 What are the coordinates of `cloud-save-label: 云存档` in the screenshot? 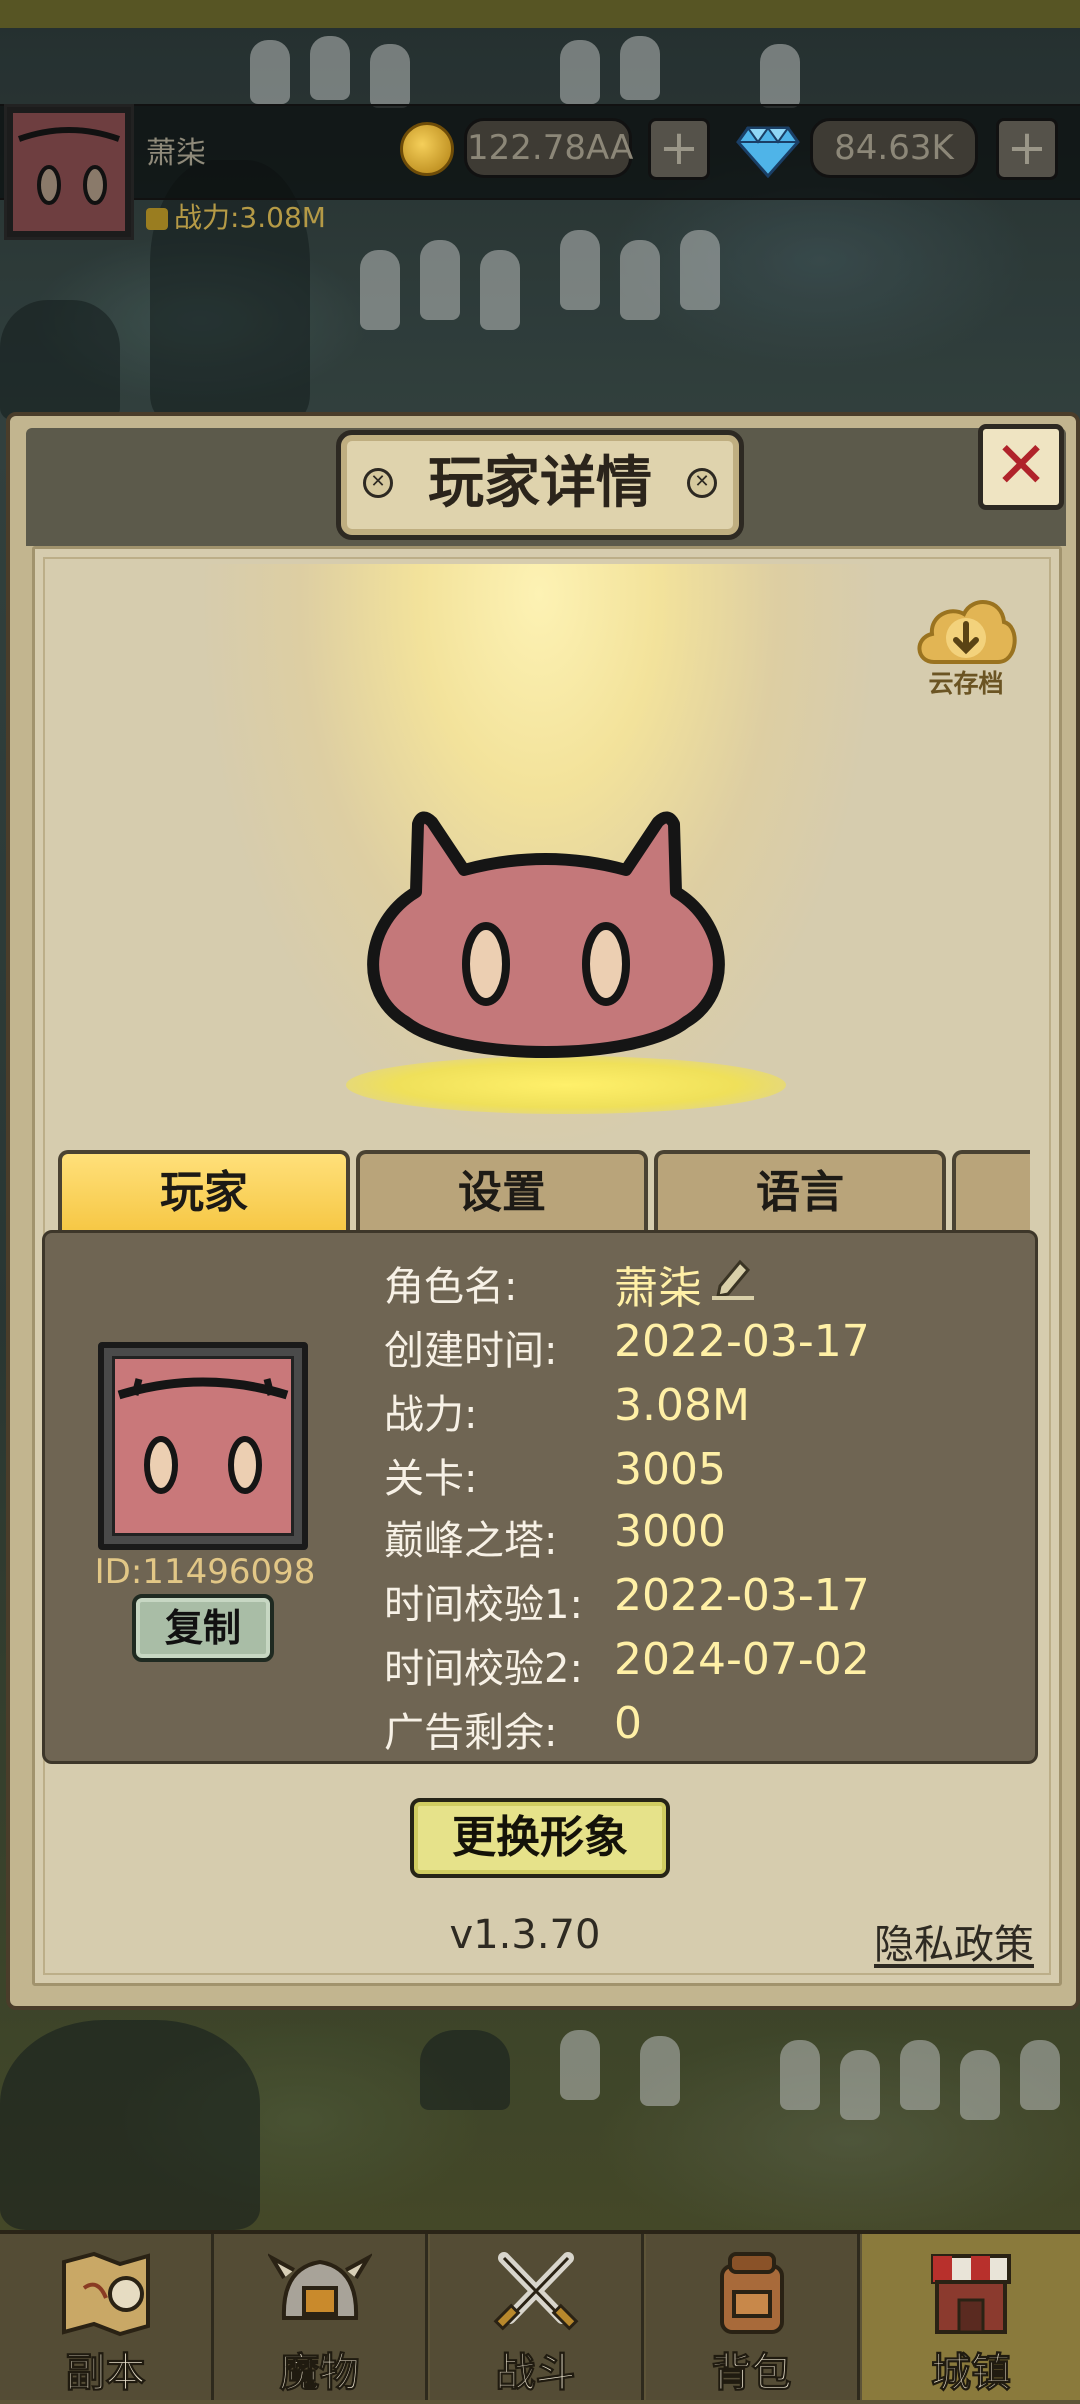 It's located at (966, 683).